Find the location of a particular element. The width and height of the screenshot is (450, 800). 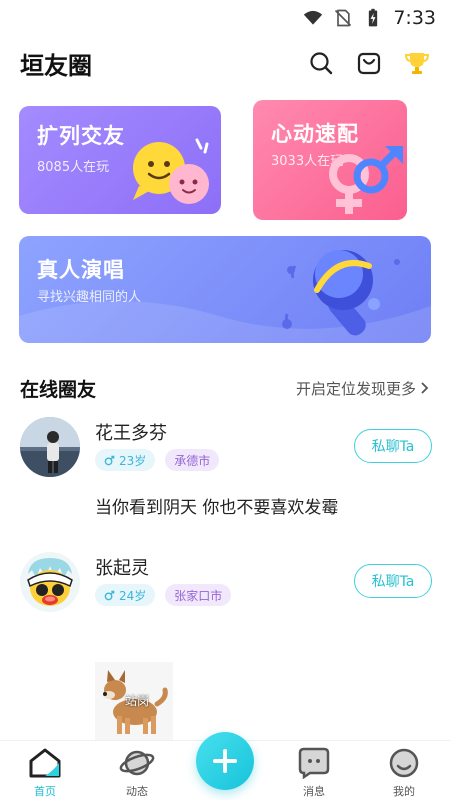

microphone-icon is located at coordinates (341, 293).